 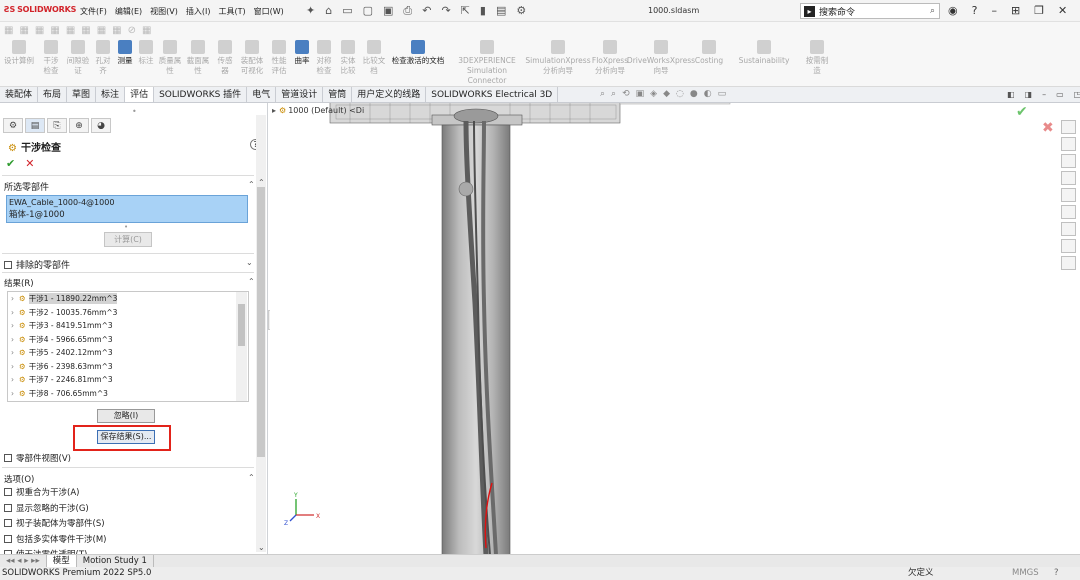 I want to click on command-tab: SOLIDWORKS Electrical 3D, so click(x=492, y=94).